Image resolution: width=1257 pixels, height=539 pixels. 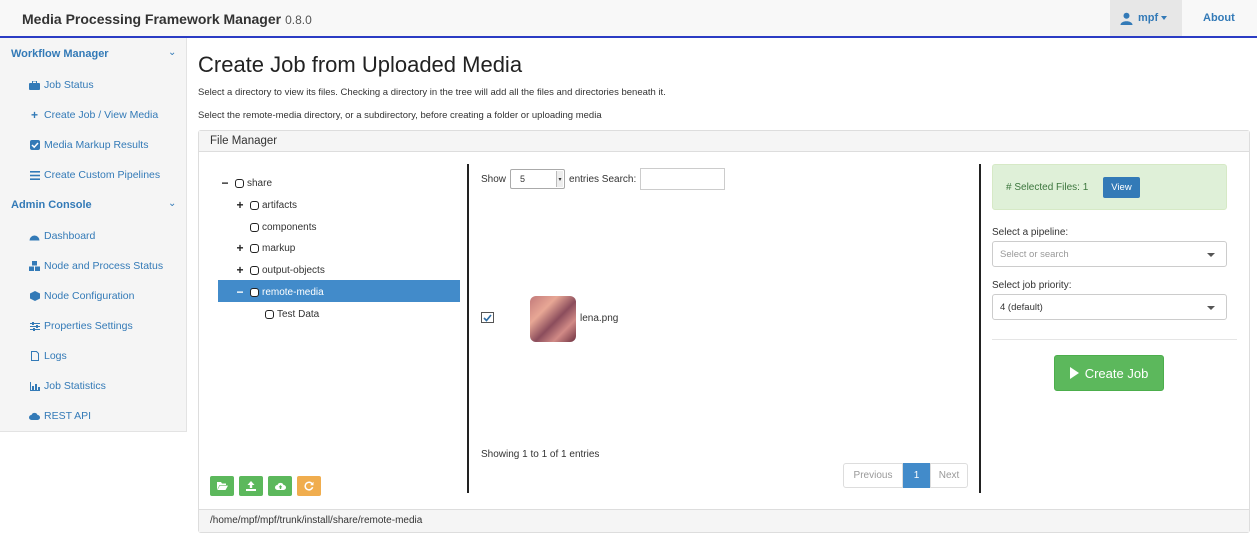 What do you see at coordinates (1126, 18) in the screenshot?
I see `user-icon` at bounding box center [1126, 18].